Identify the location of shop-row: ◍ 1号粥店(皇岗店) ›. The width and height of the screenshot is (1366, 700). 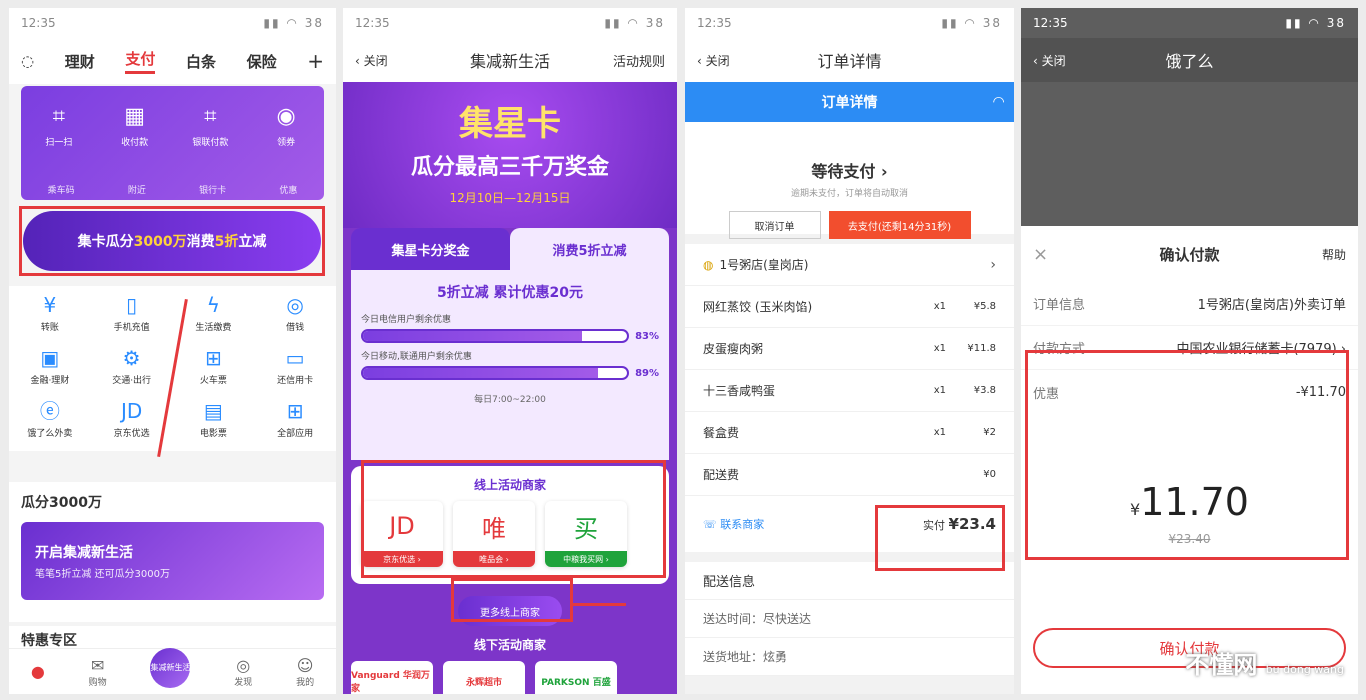
(849, 265).